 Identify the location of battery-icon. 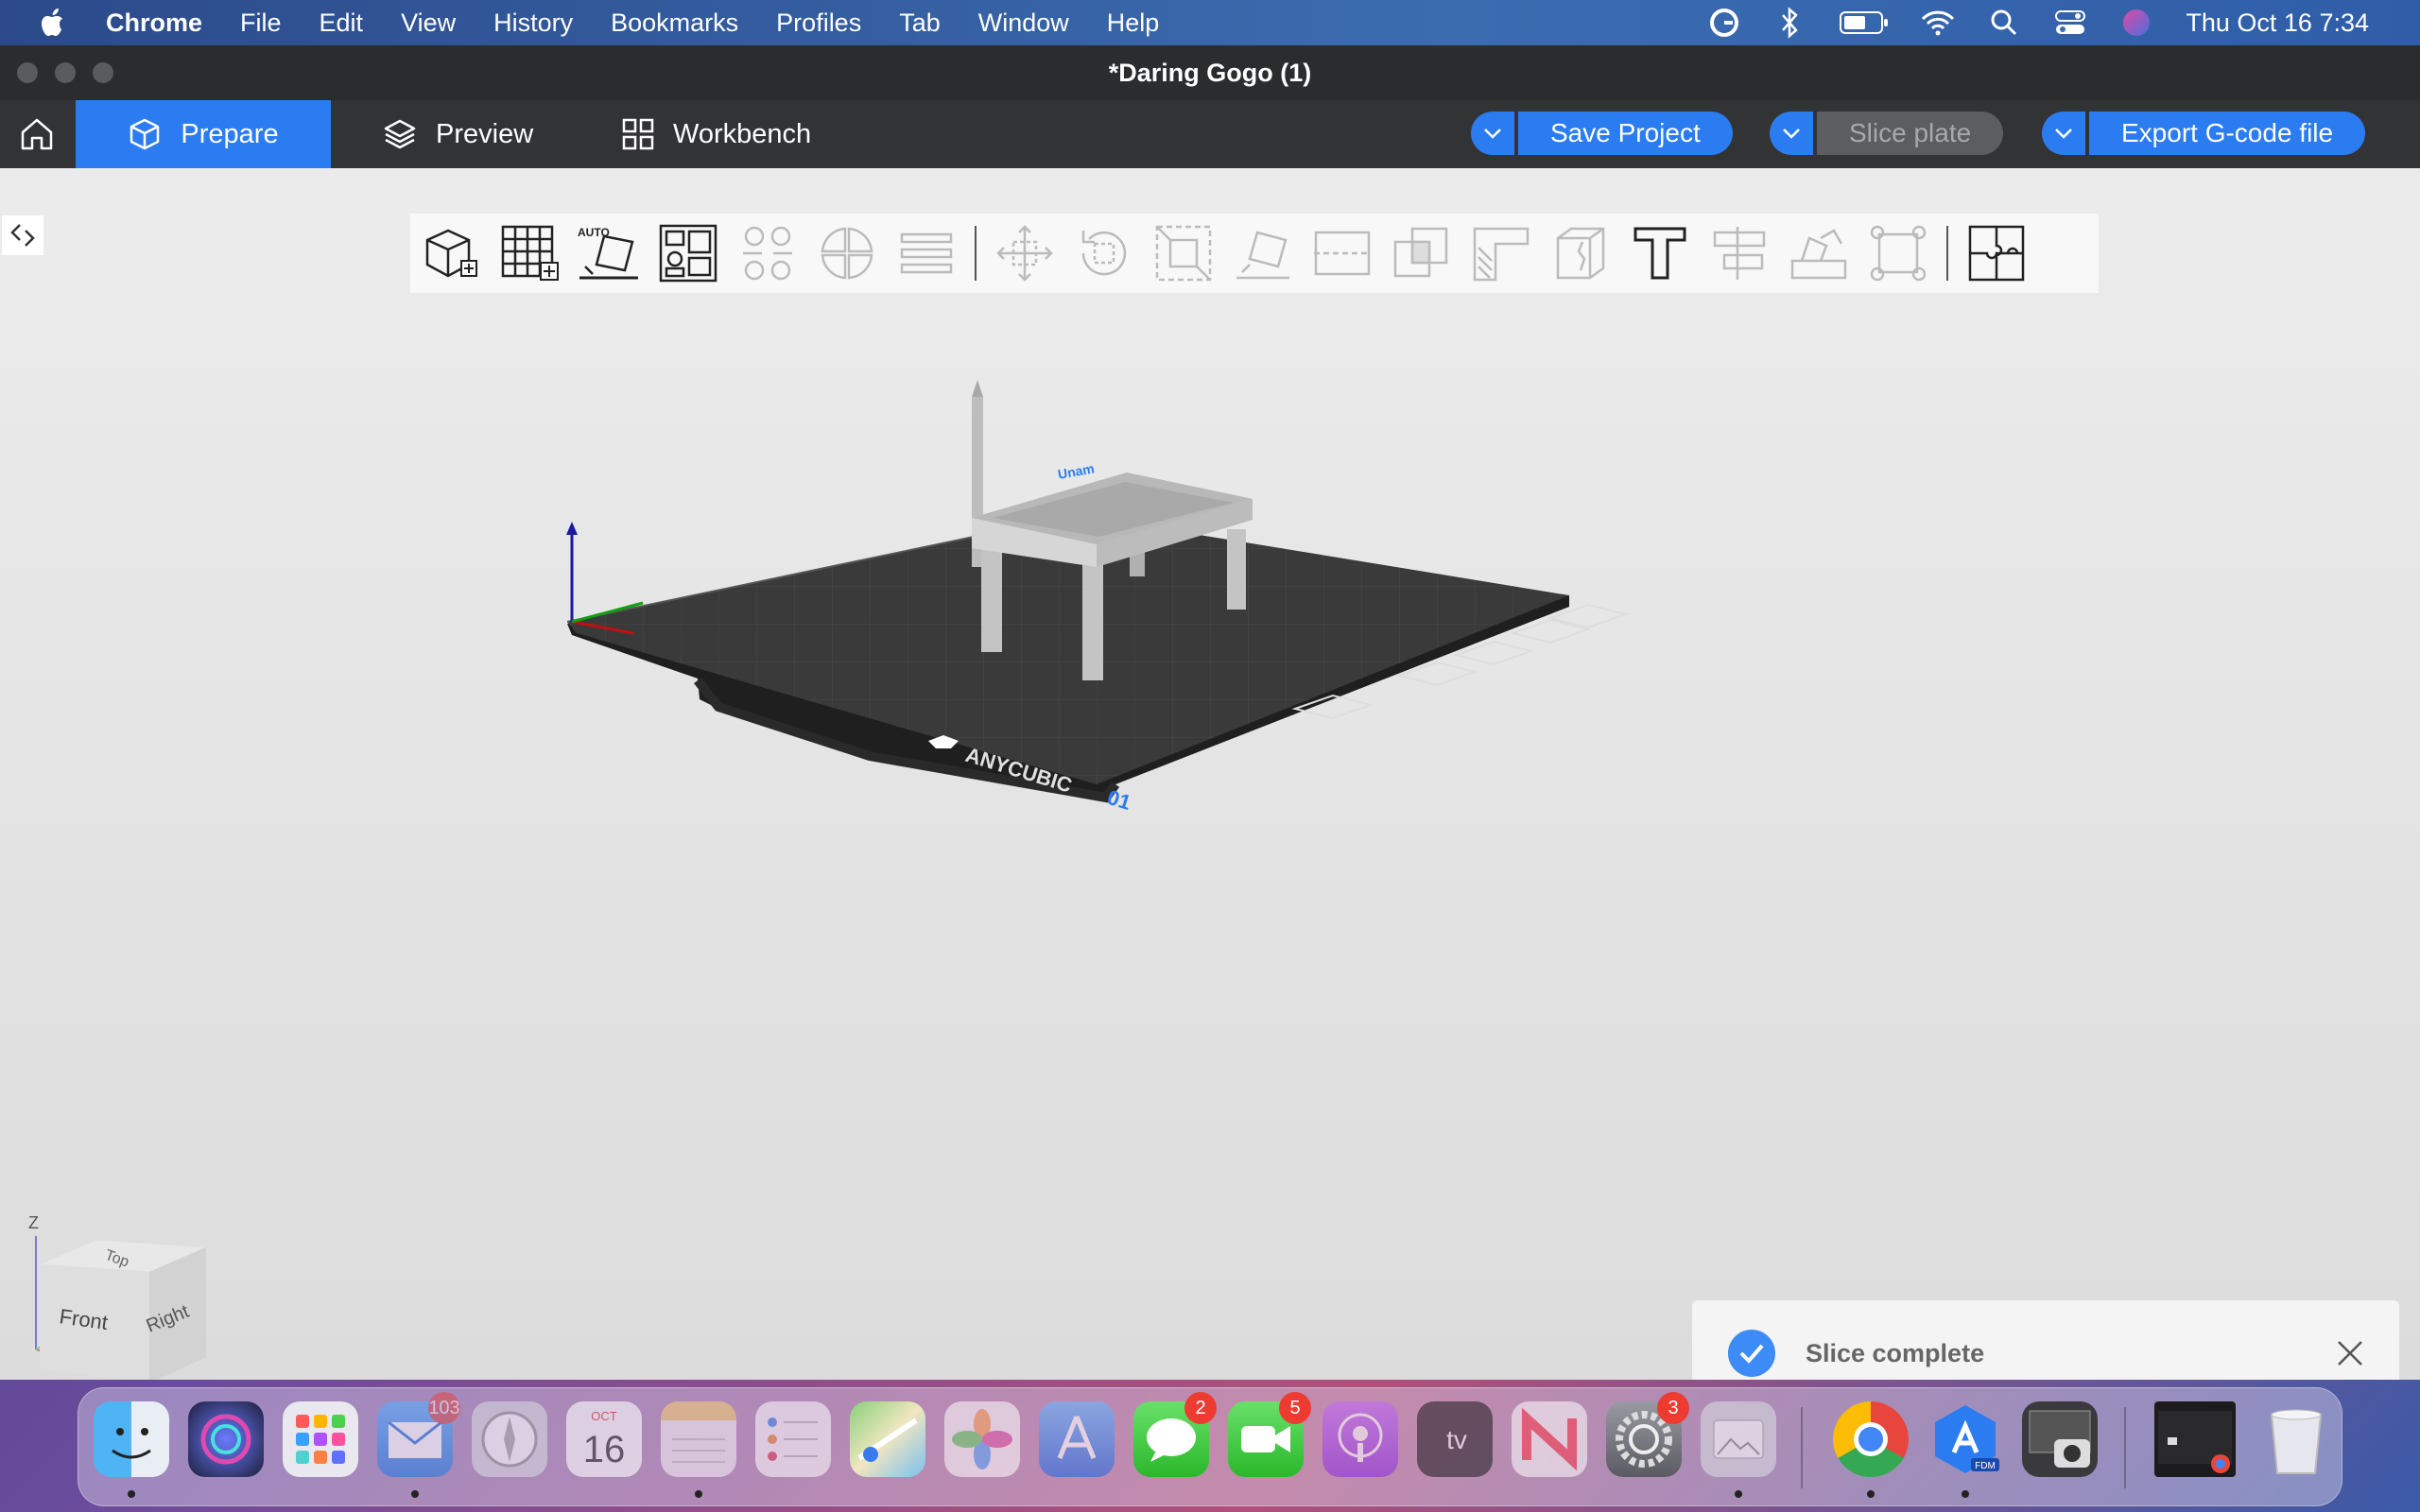
(1865, 23).